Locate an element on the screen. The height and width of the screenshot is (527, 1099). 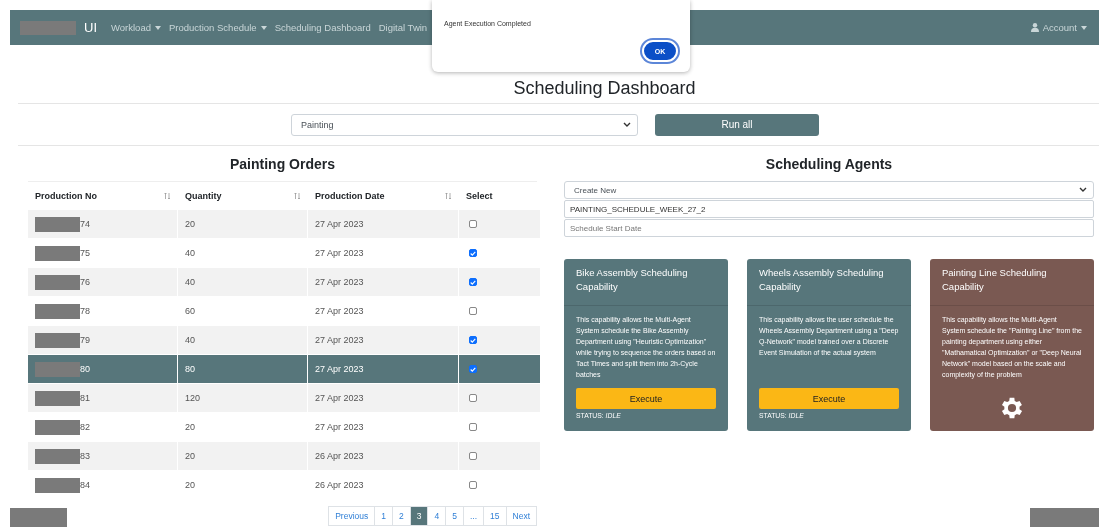
card-title: Bike Assembly Scheduling Capability is located at coordinates (646, 282).